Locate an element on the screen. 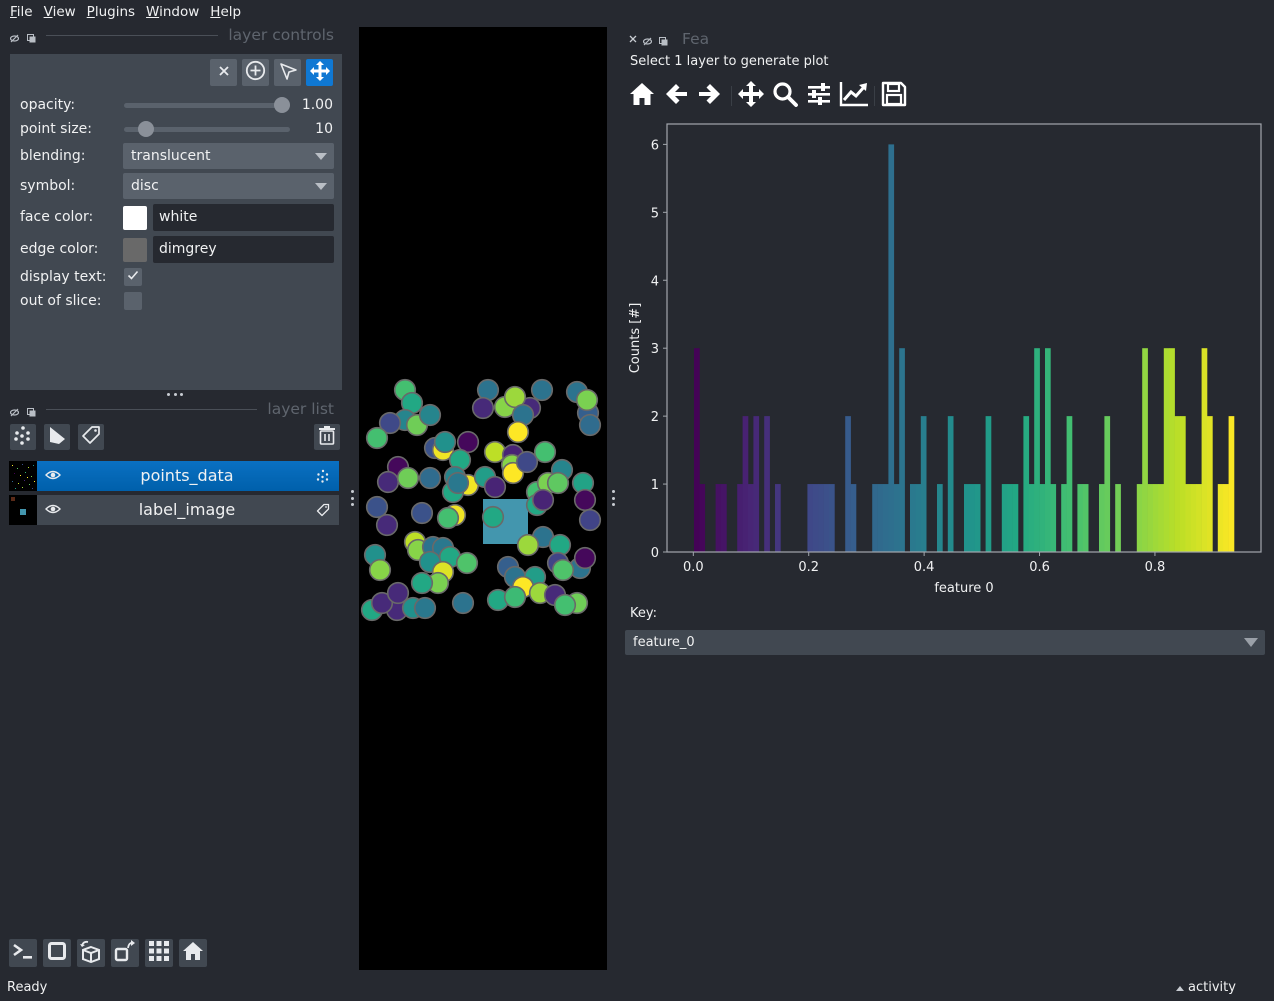 This screenshot has width=1274, height=1001. sliders-icon is located at coordinates (819, 96).